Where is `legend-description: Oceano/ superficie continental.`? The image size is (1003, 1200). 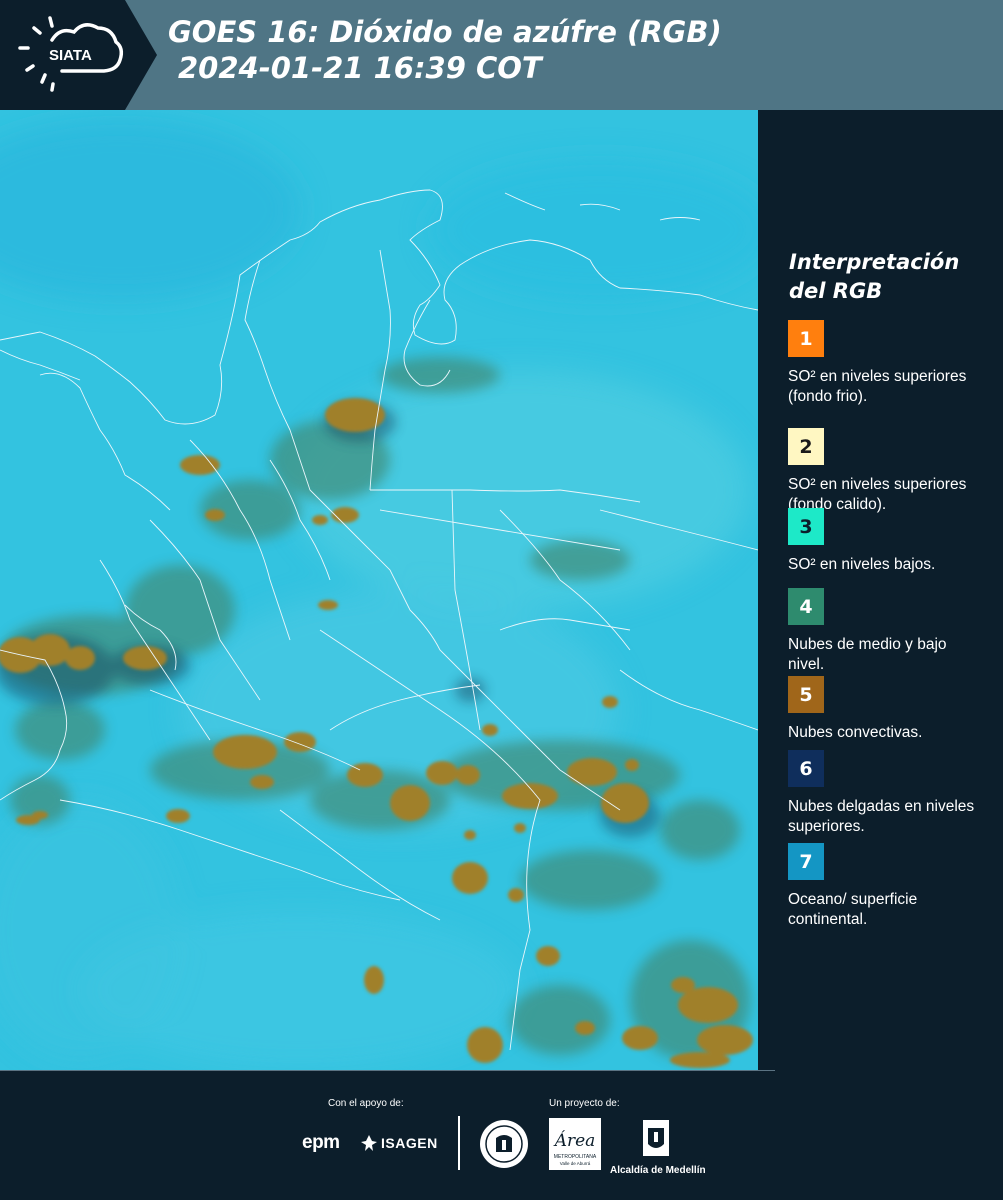
legend-description: Oceano/ superficie continental. is located at coordinates (853, 909).